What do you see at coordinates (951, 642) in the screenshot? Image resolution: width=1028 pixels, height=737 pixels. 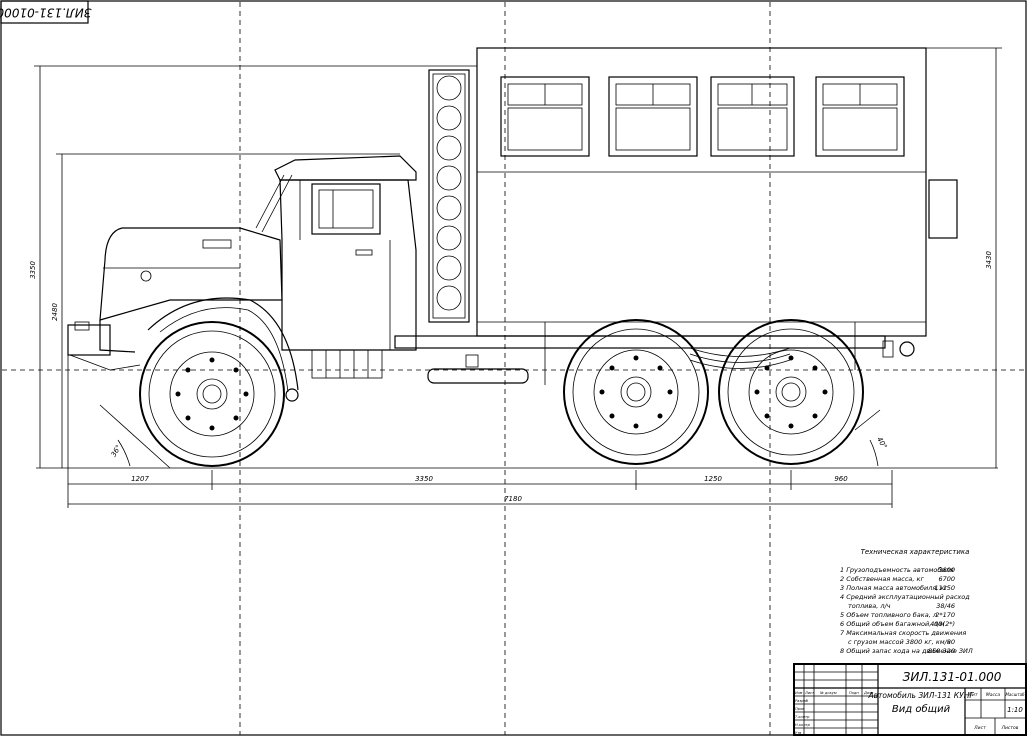 I see `spec-value: 80` at bounding box center [951, 642].